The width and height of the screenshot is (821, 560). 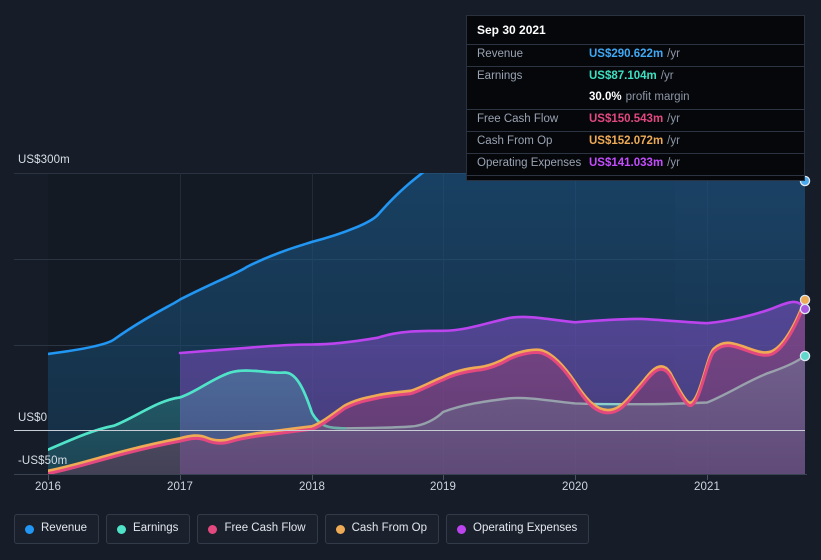 What do you see at coordinates (673, 54) in the screenshot?
I see `tooltip-unit-revenue: /yr` at bounding box center [673, 54].